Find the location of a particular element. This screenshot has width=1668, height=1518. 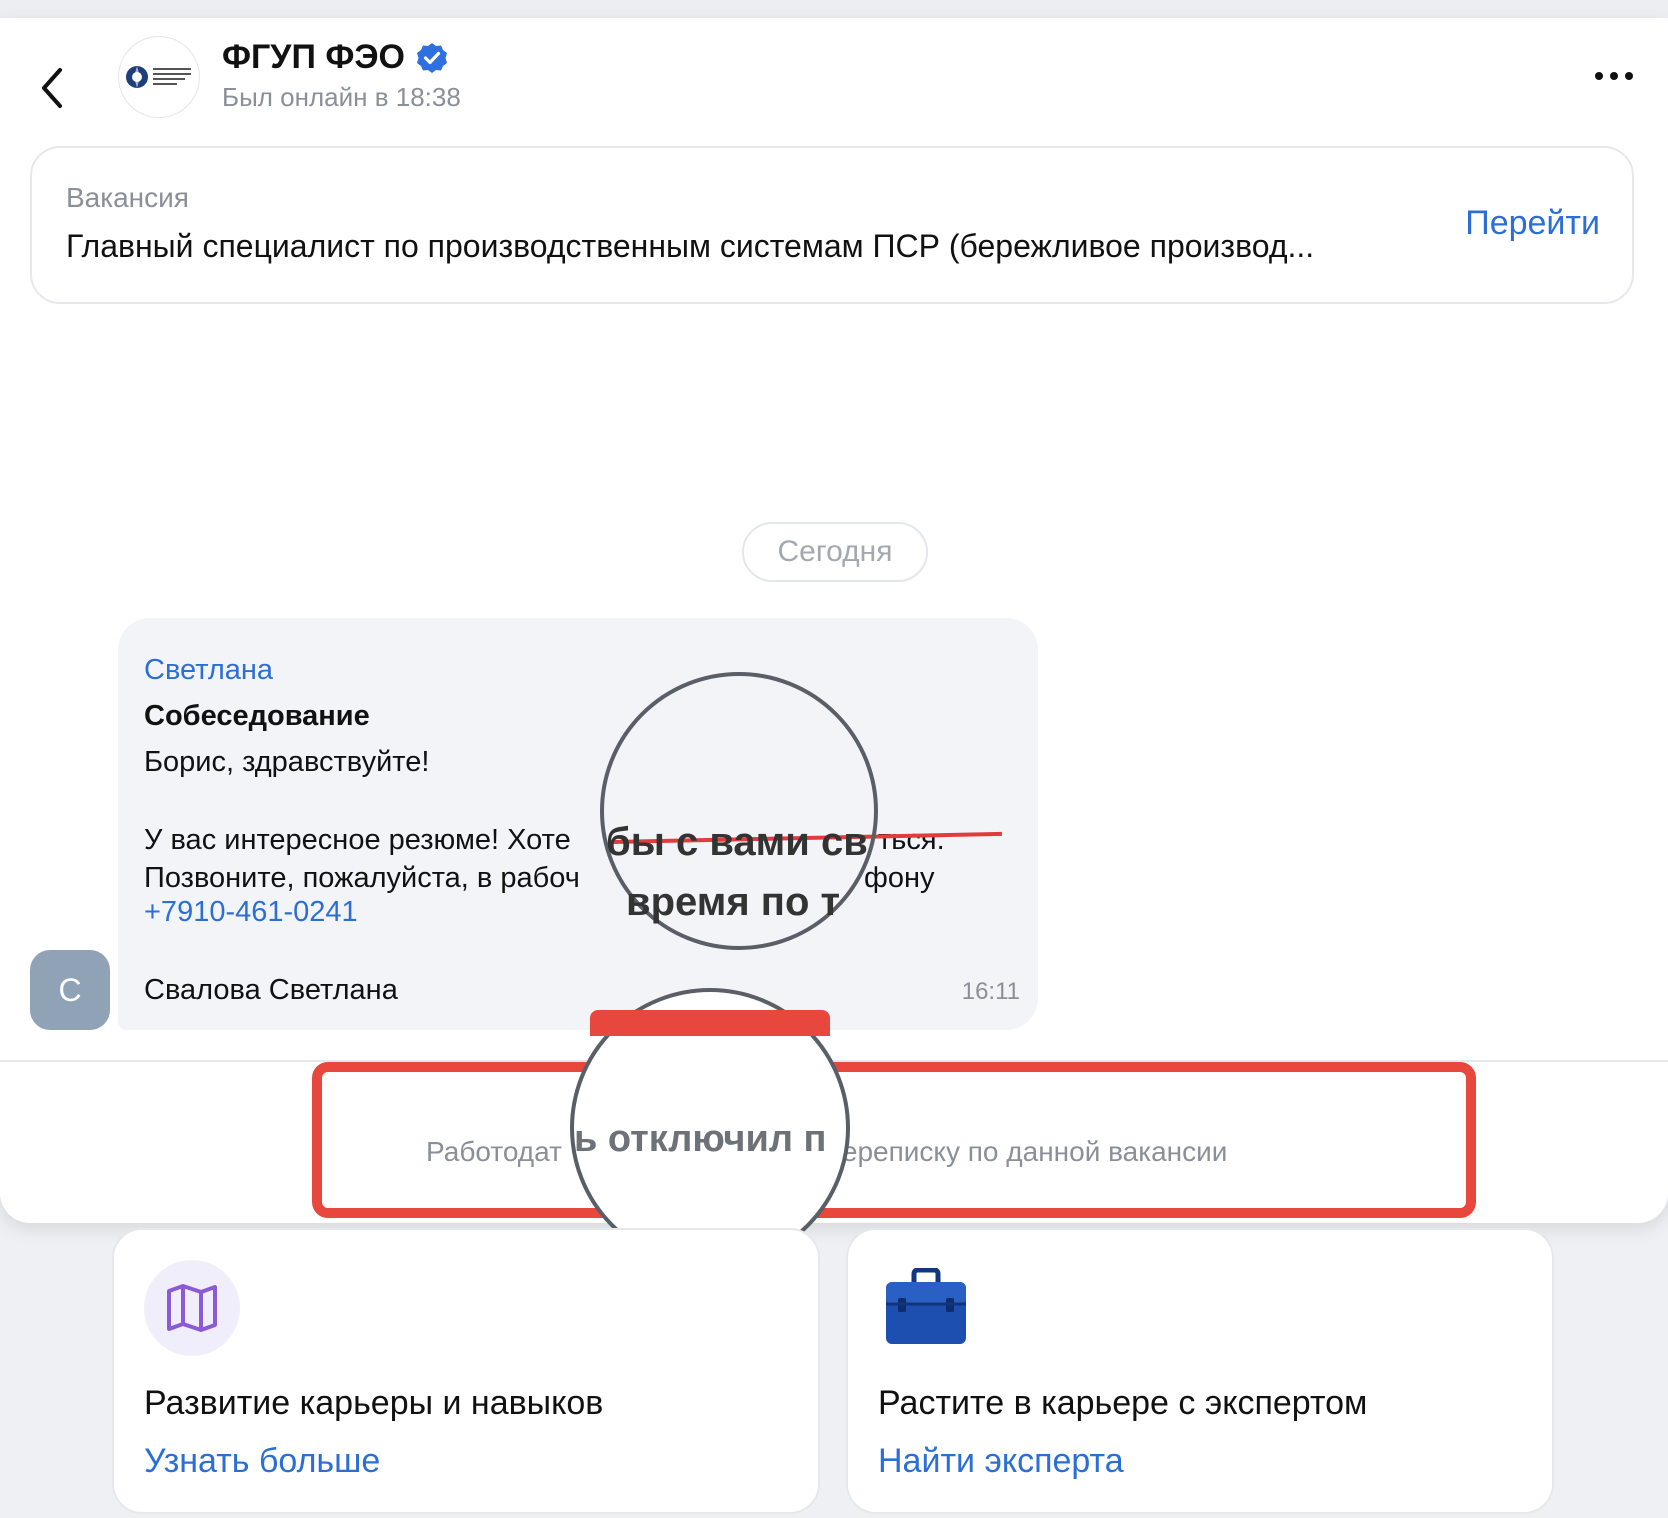

back-button is located at coordinates (52, 88).